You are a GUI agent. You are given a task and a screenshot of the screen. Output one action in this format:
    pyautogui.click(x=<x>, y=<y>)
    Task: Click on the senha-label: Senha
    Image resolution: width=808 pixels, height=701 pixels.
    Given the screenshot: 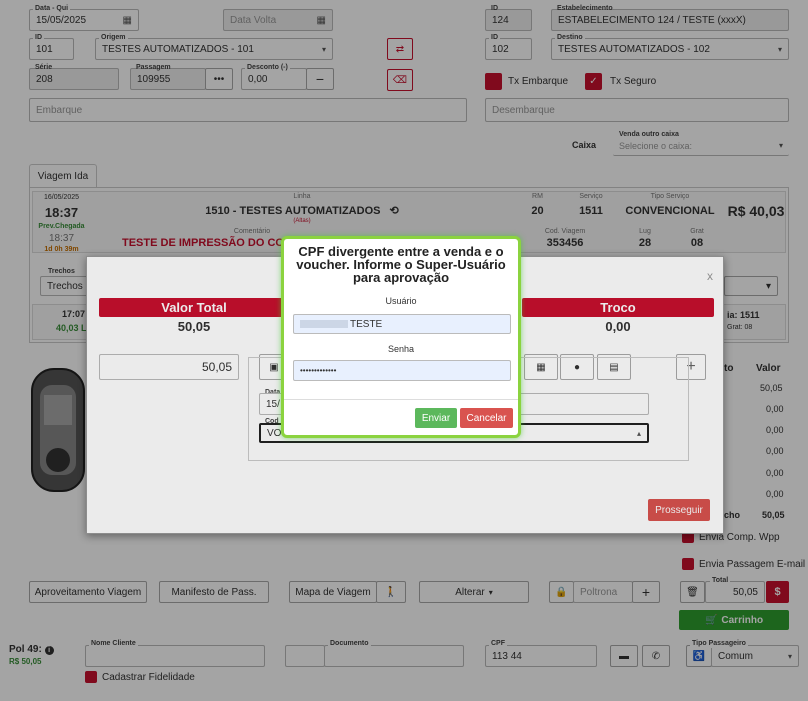 What is the action you would take?
    pyautogui.click(x=401, y=349)
    